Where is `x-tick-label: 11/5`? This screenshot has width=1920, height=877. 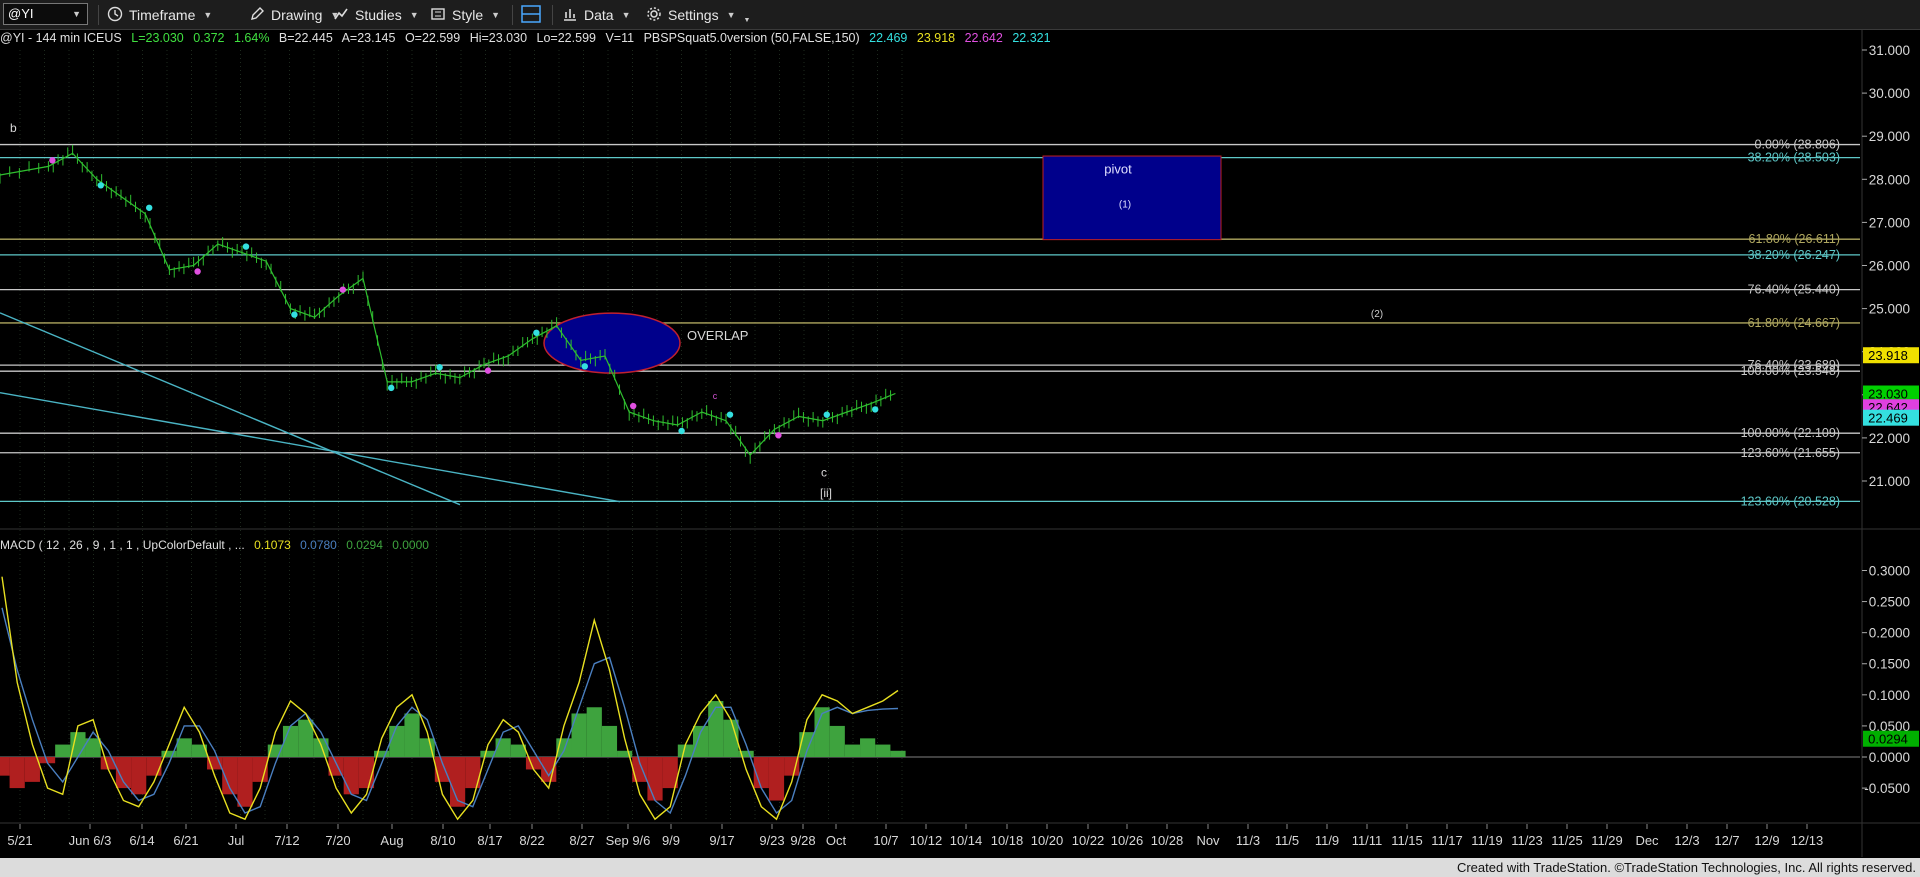
x-tick-label: 11/5 is located at coordinates (1287, 840).